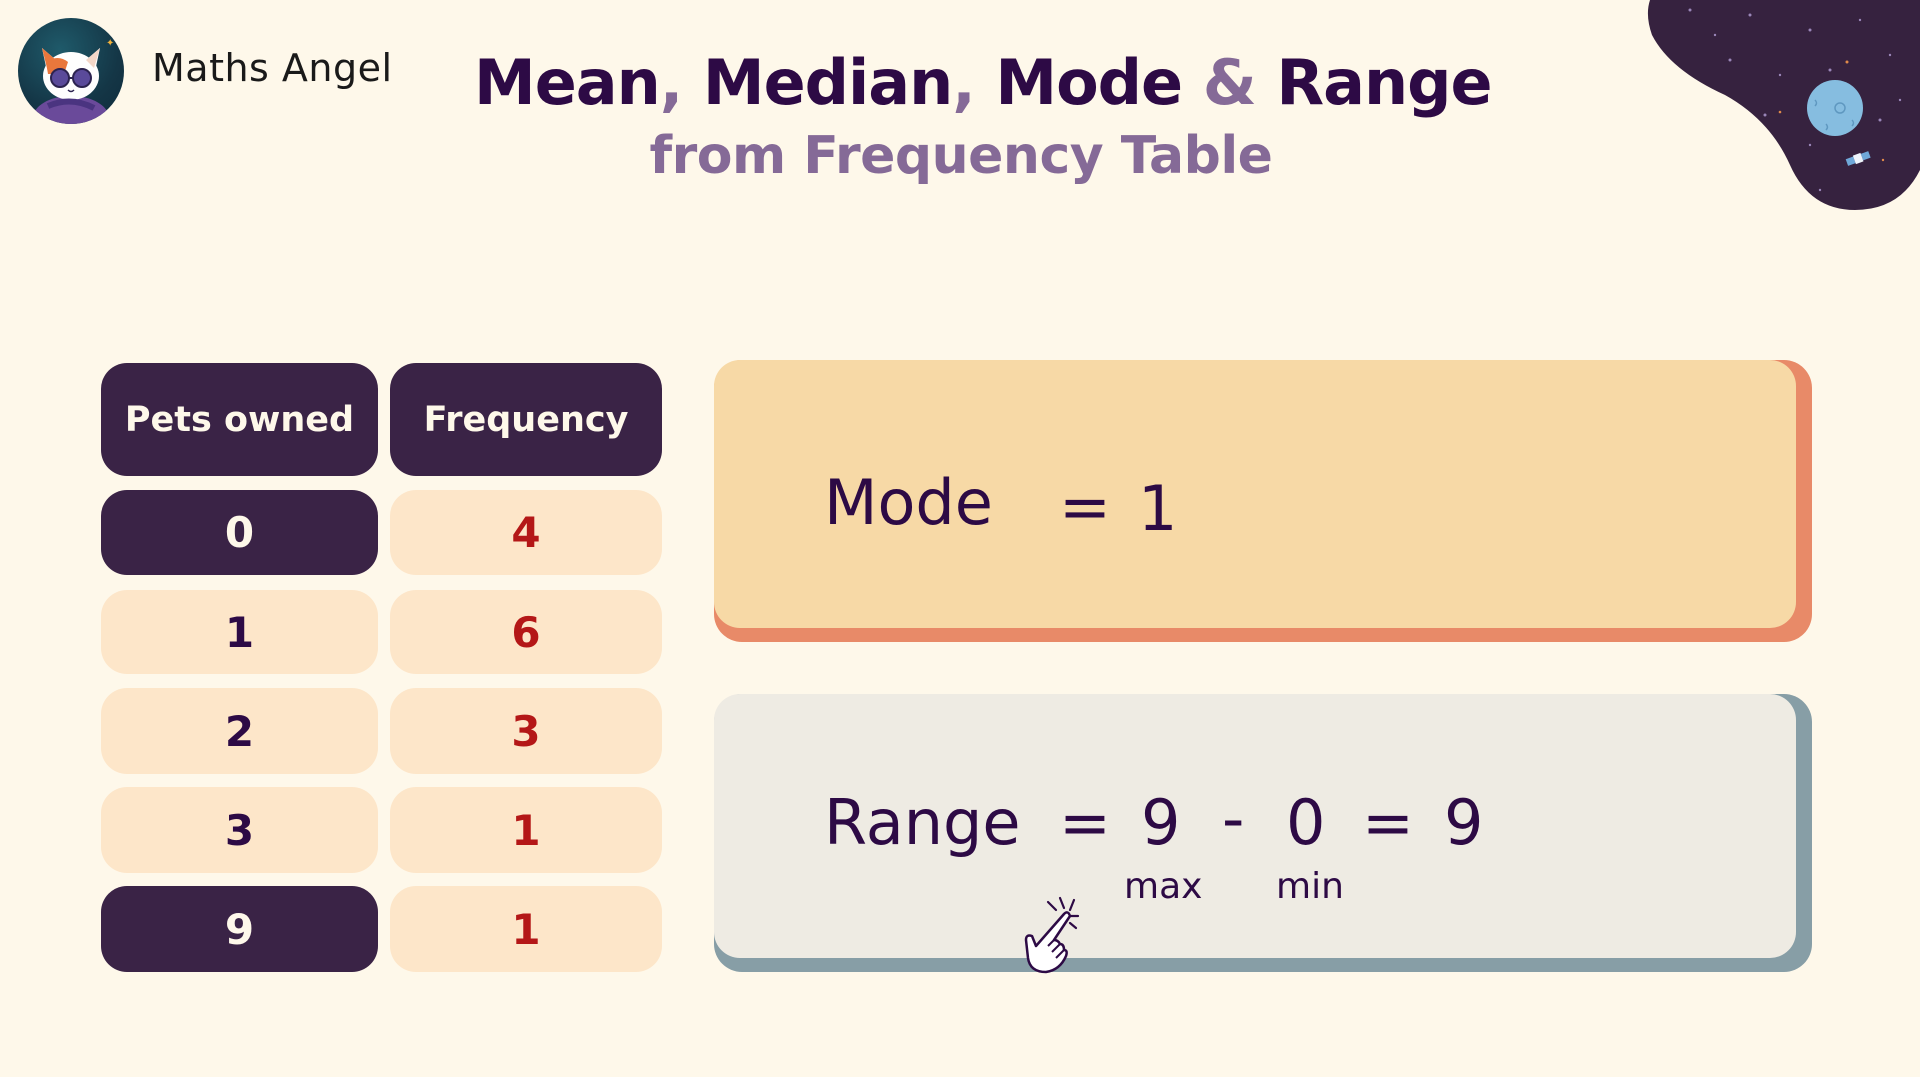  What do you see at coordinates (239, 419) in the screenshot?
I see `table-header-pets-owned: Pets owned` at bounding box center [239, 419].